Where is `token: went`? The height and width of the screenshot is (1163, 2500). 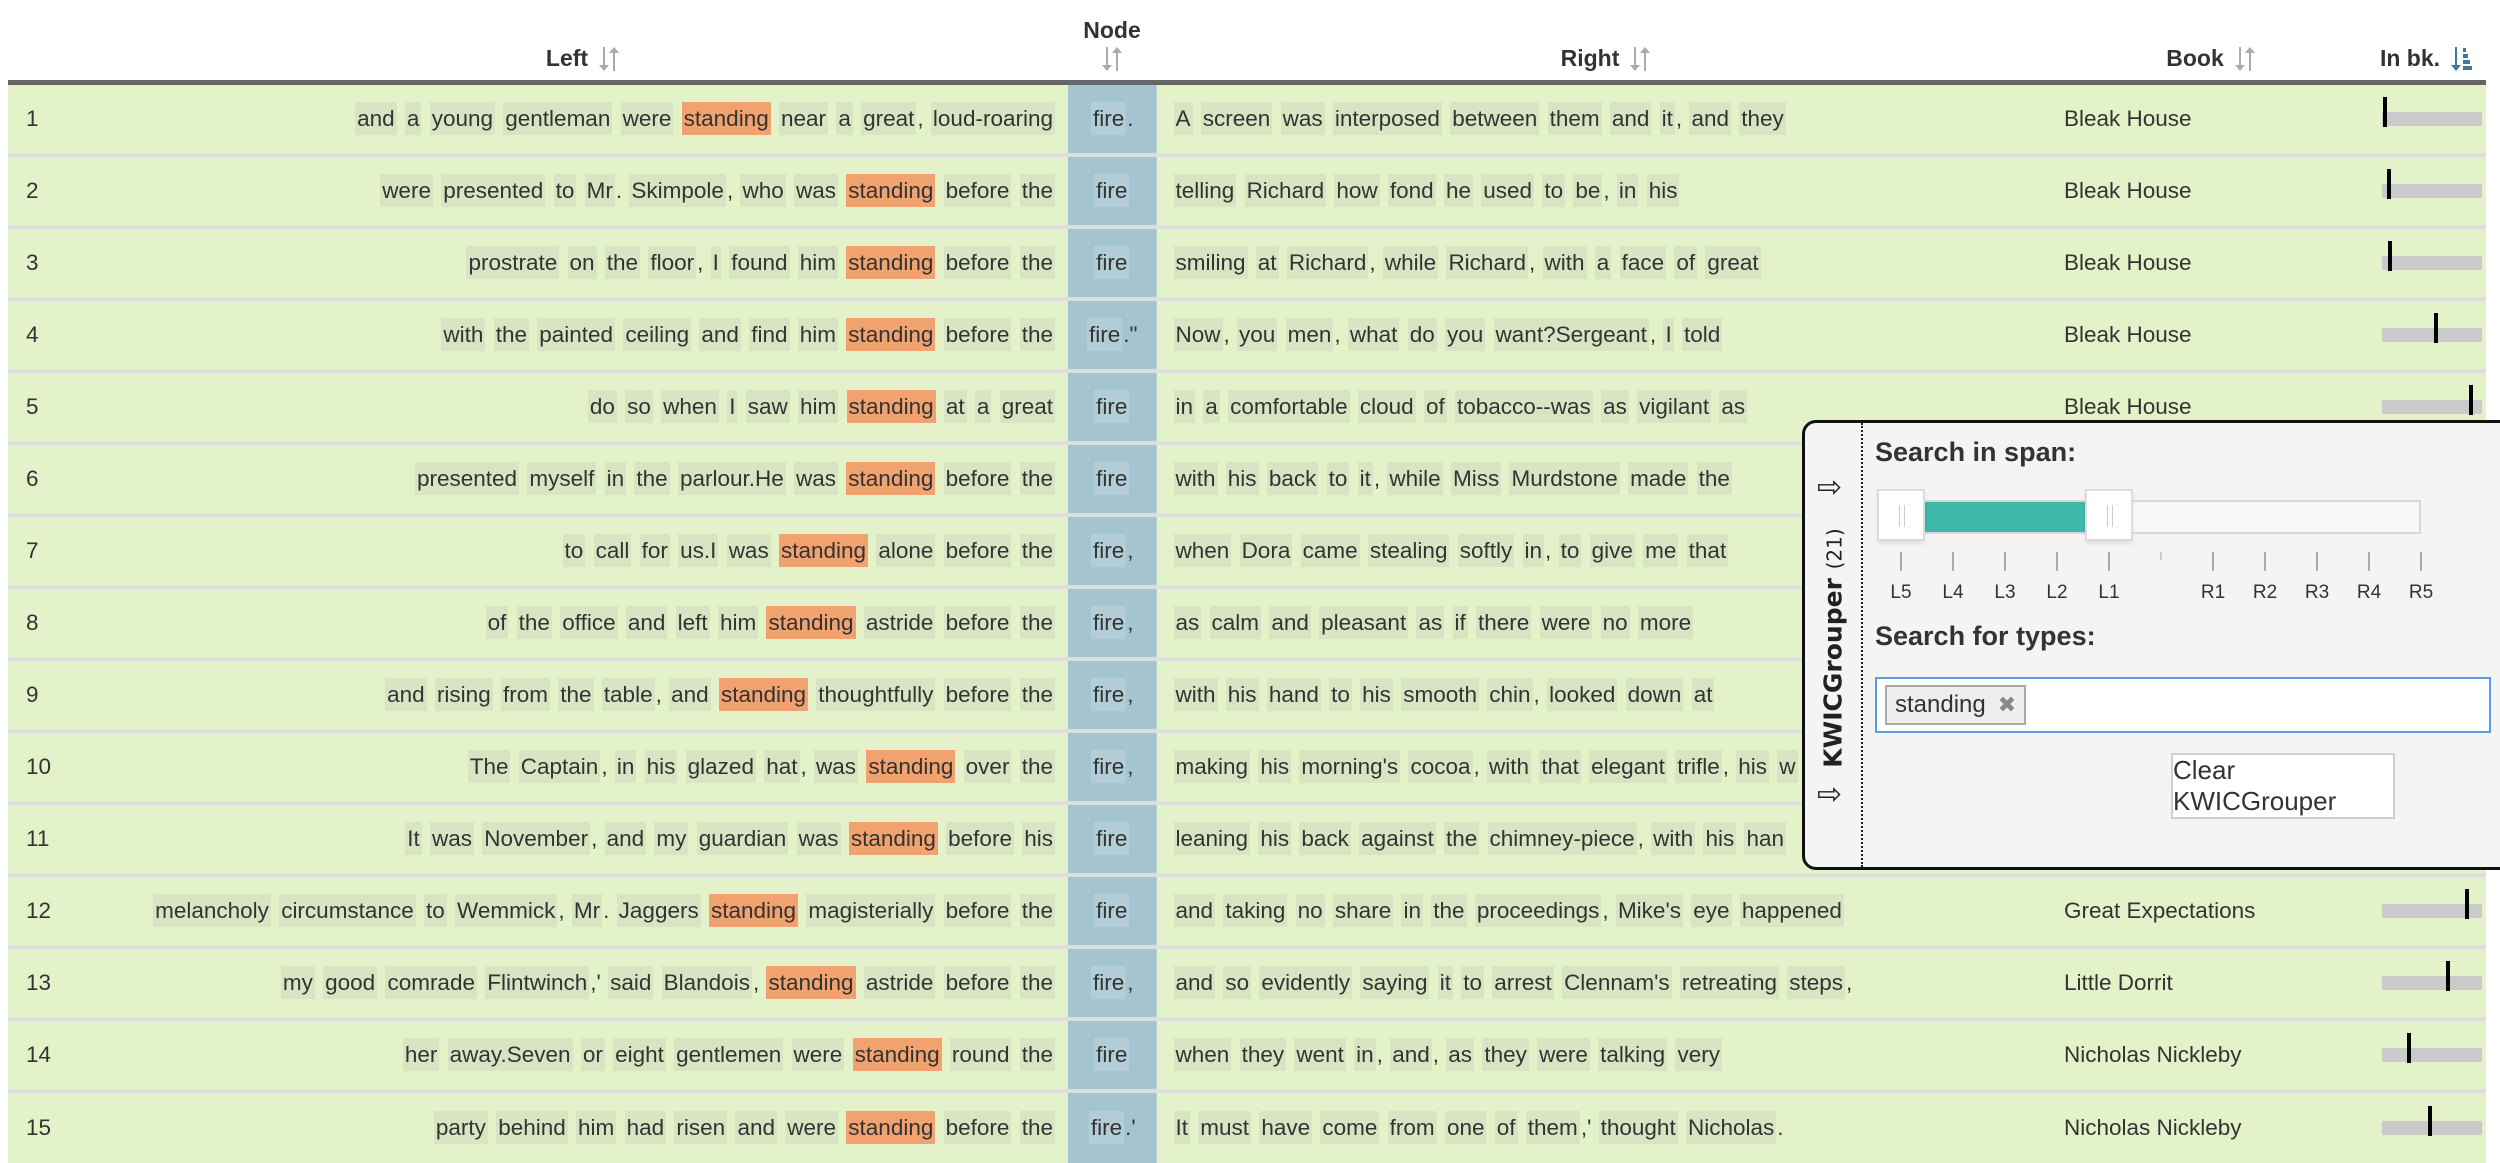 token: went is located at coordinates (1320, 1054).